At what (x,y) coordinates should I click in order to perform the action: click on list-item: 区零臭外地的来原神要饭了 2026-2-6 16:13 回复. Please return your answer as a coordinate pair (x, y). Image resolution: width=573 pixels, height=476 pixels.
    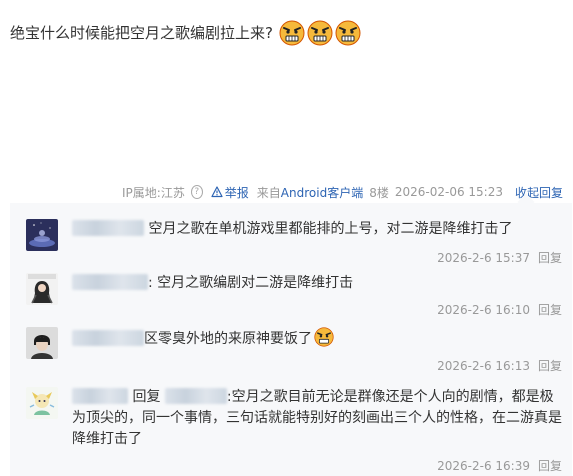
    Looking at the image, I should click on (294, 353).